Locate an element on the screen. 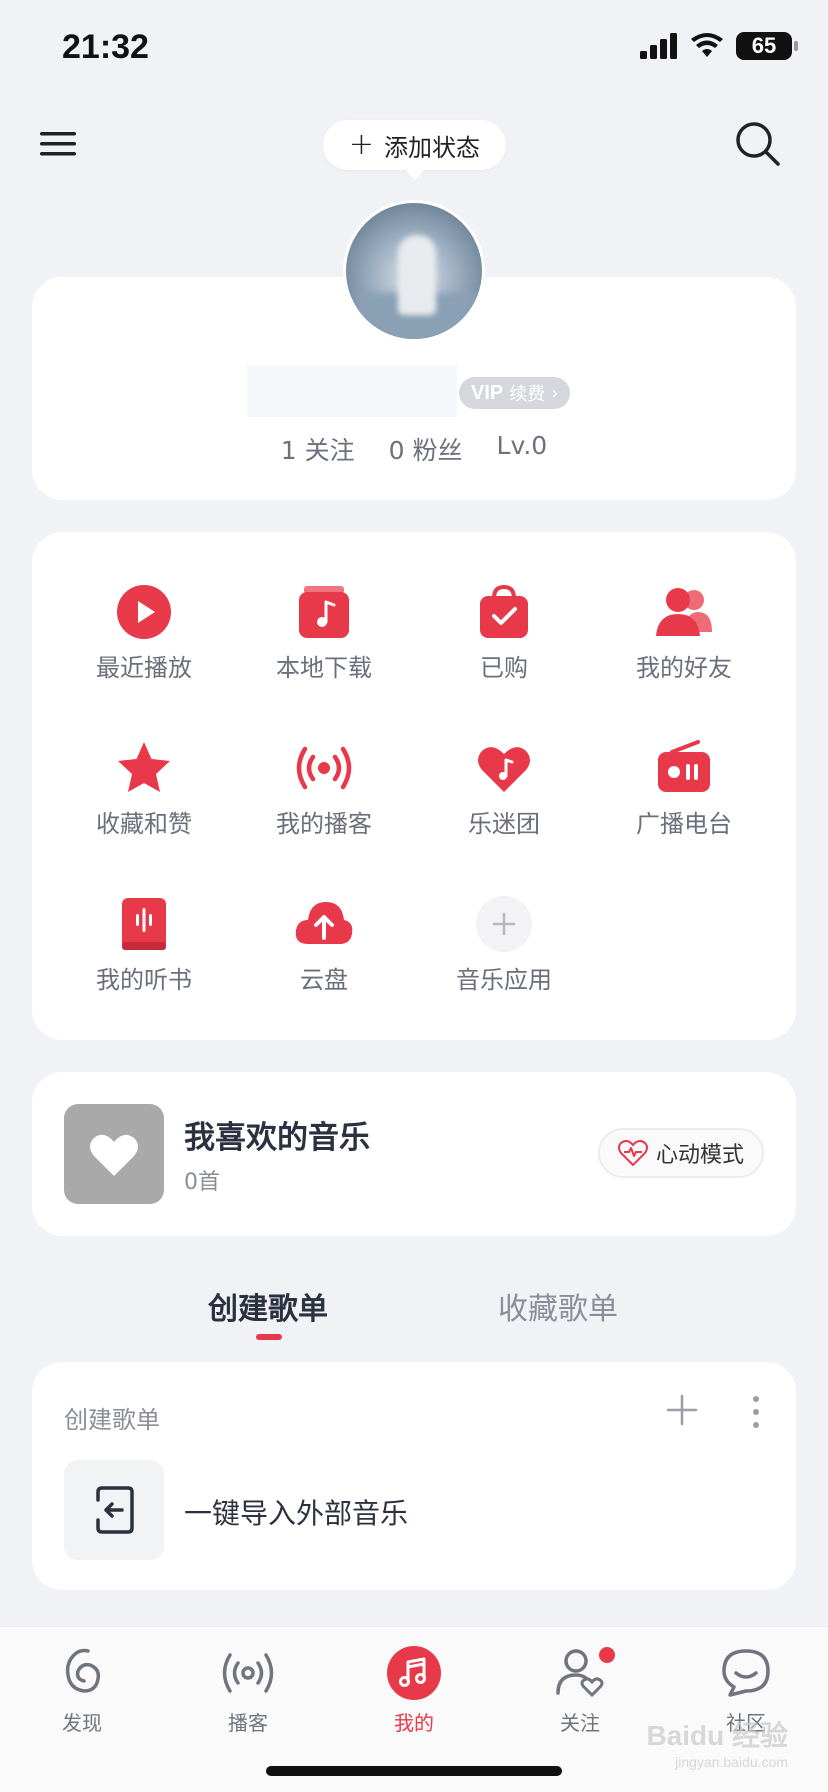 The image size is (828, 1792). fans-count: 0 is located at coordinates (396, 450).